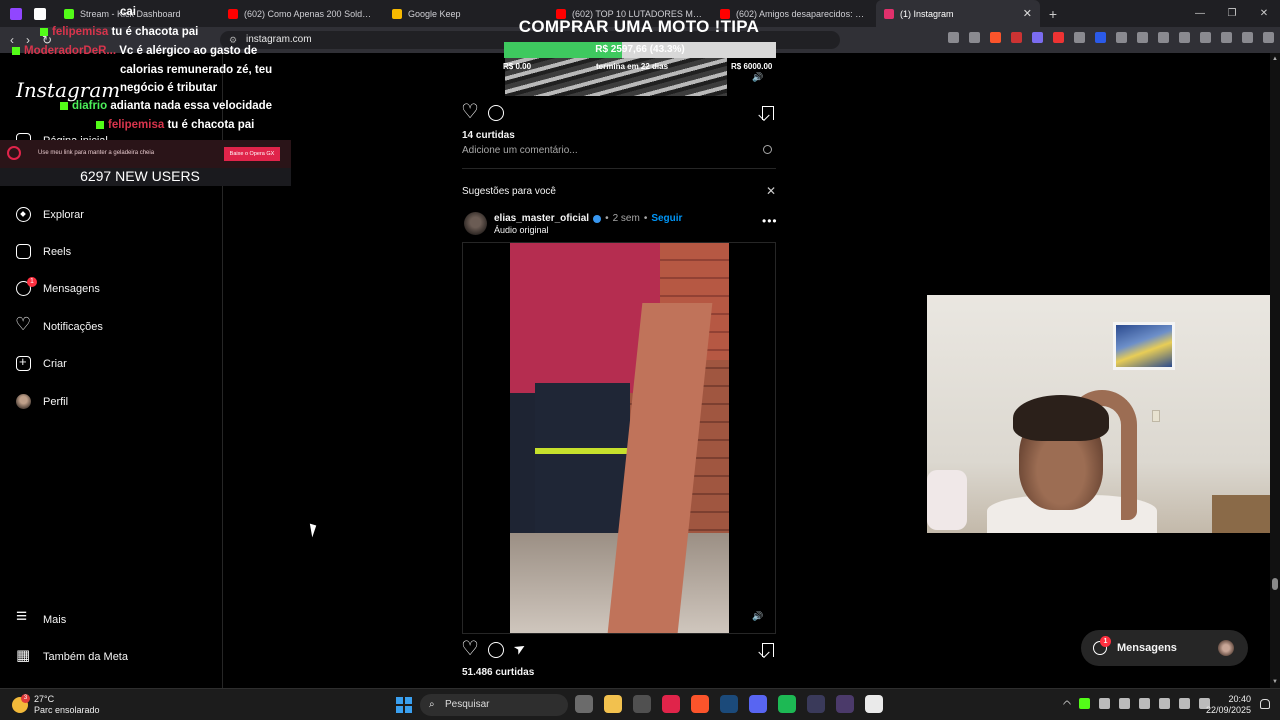 This screenshot has height=720, width=1280. Describe the element at coordinates (1142, 37) in the screenshot. I see `screenshot-icon` at that location.